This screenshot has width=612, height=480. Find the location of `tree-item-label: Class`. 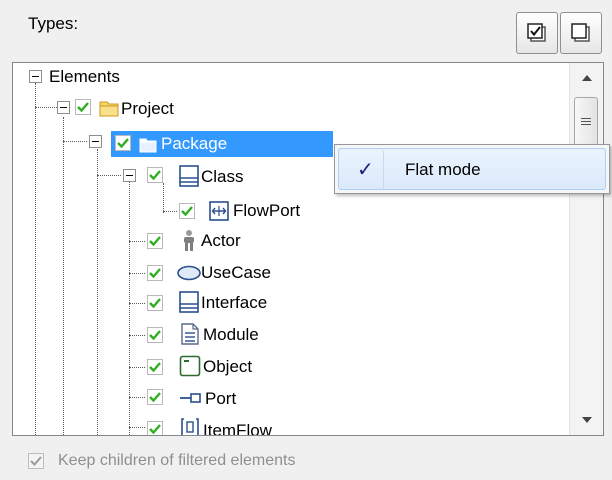

tree-item-label: Class is located at coordinates (222, 177).